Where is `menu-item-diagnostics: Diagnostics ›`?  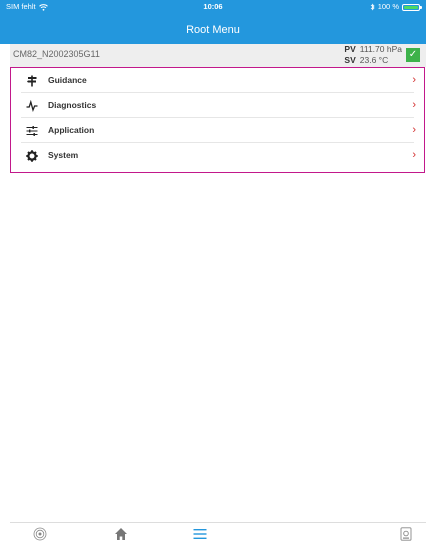 menu-item-diagnostics: Diagnostics › is located at coordinates (217, 105).